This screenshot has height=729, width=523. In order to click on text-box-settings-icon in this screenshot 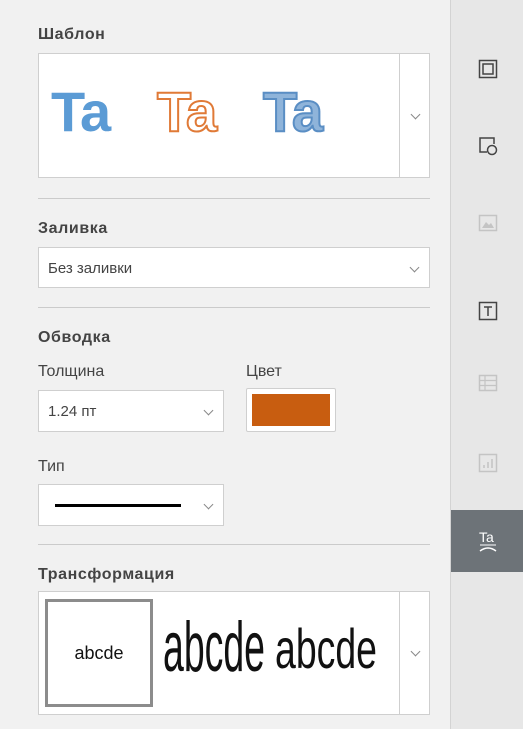, I will do `click(487, 311)`.